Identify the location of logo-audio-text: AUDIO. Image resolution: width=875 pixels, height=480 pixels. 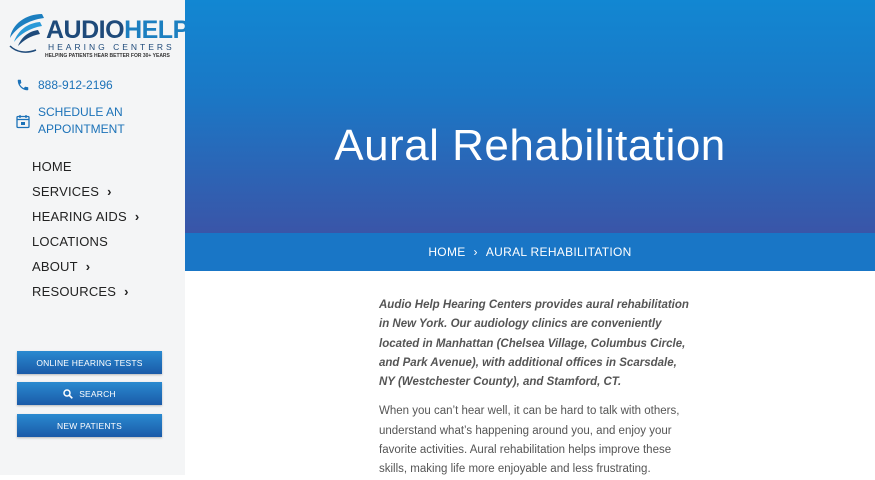
(85, 30).